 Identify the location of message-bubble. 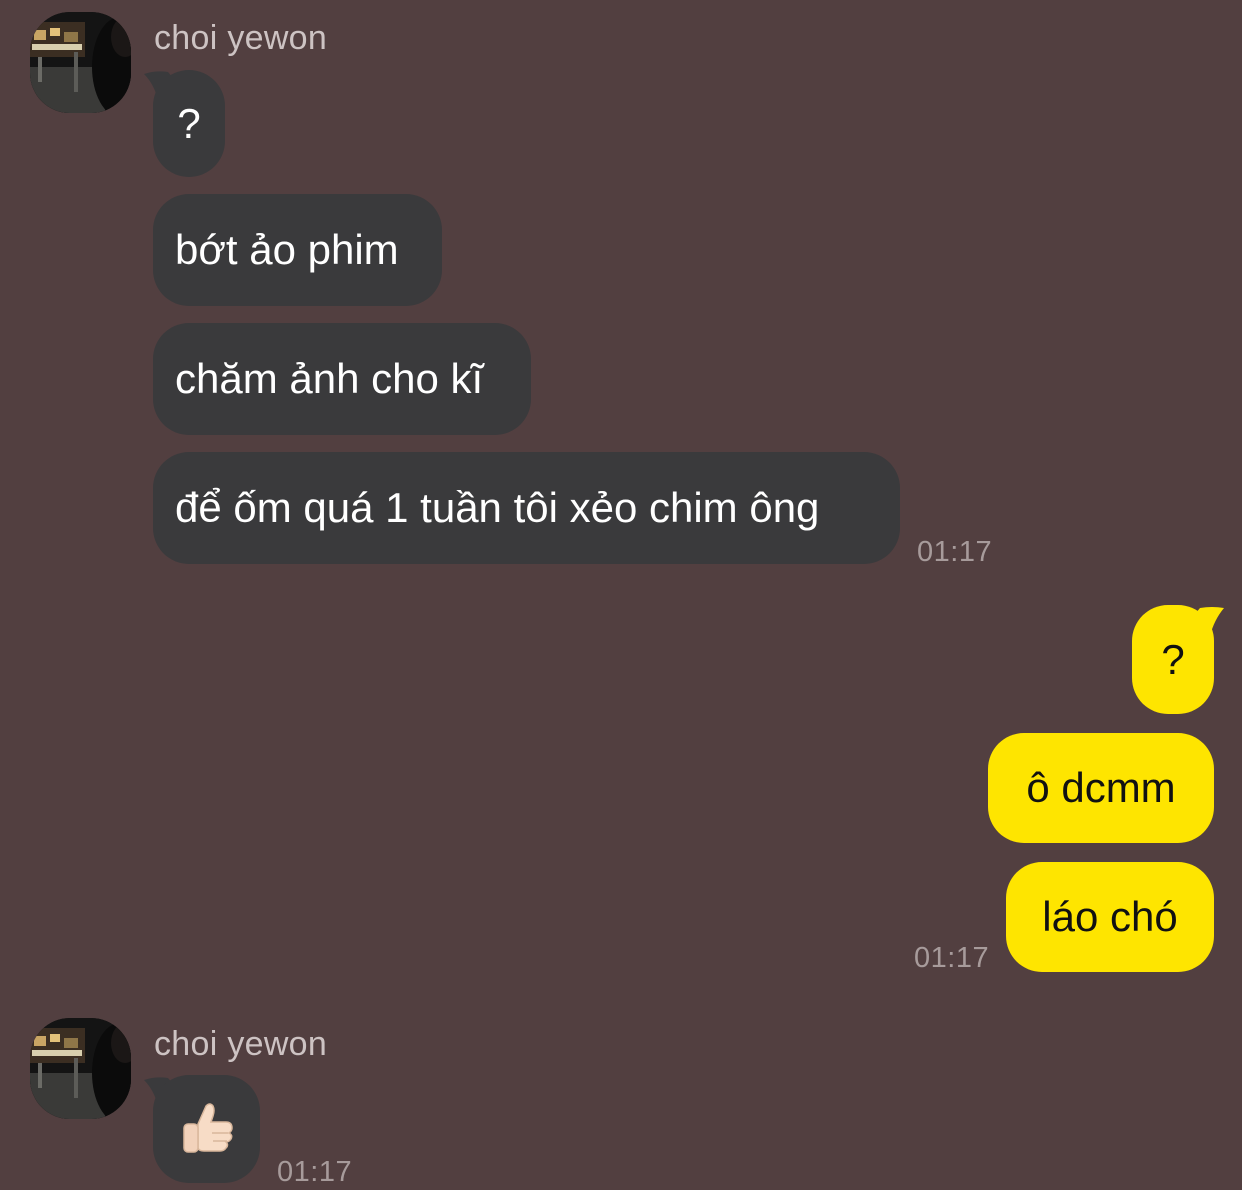
(206, 1129).